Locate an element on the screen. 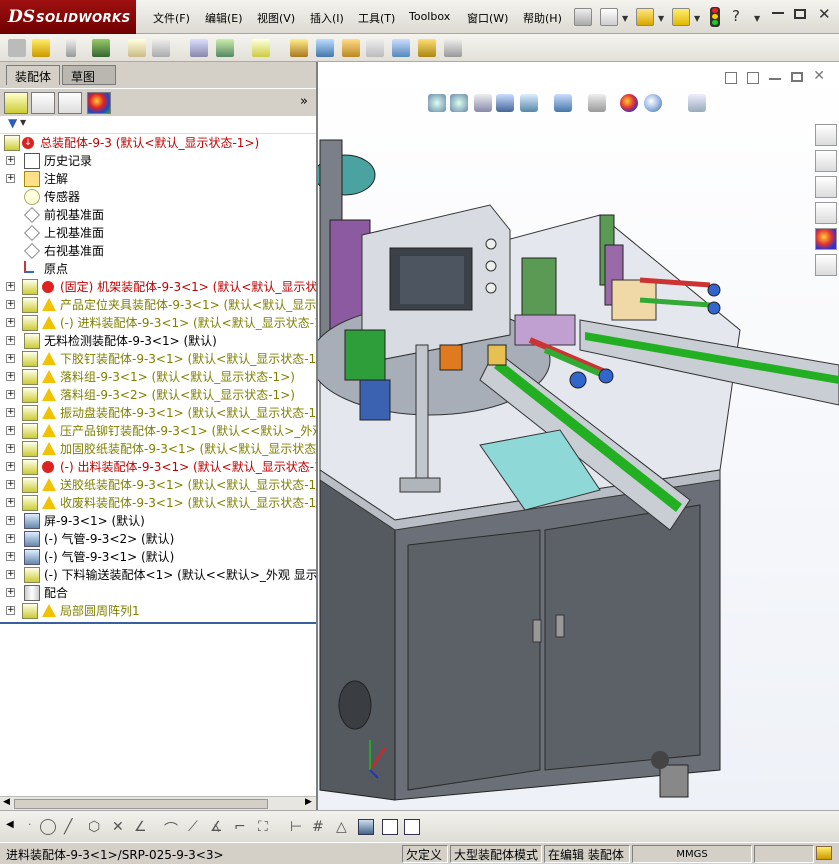  menu-view: 视图(V) is located at coordinates (276, 18).